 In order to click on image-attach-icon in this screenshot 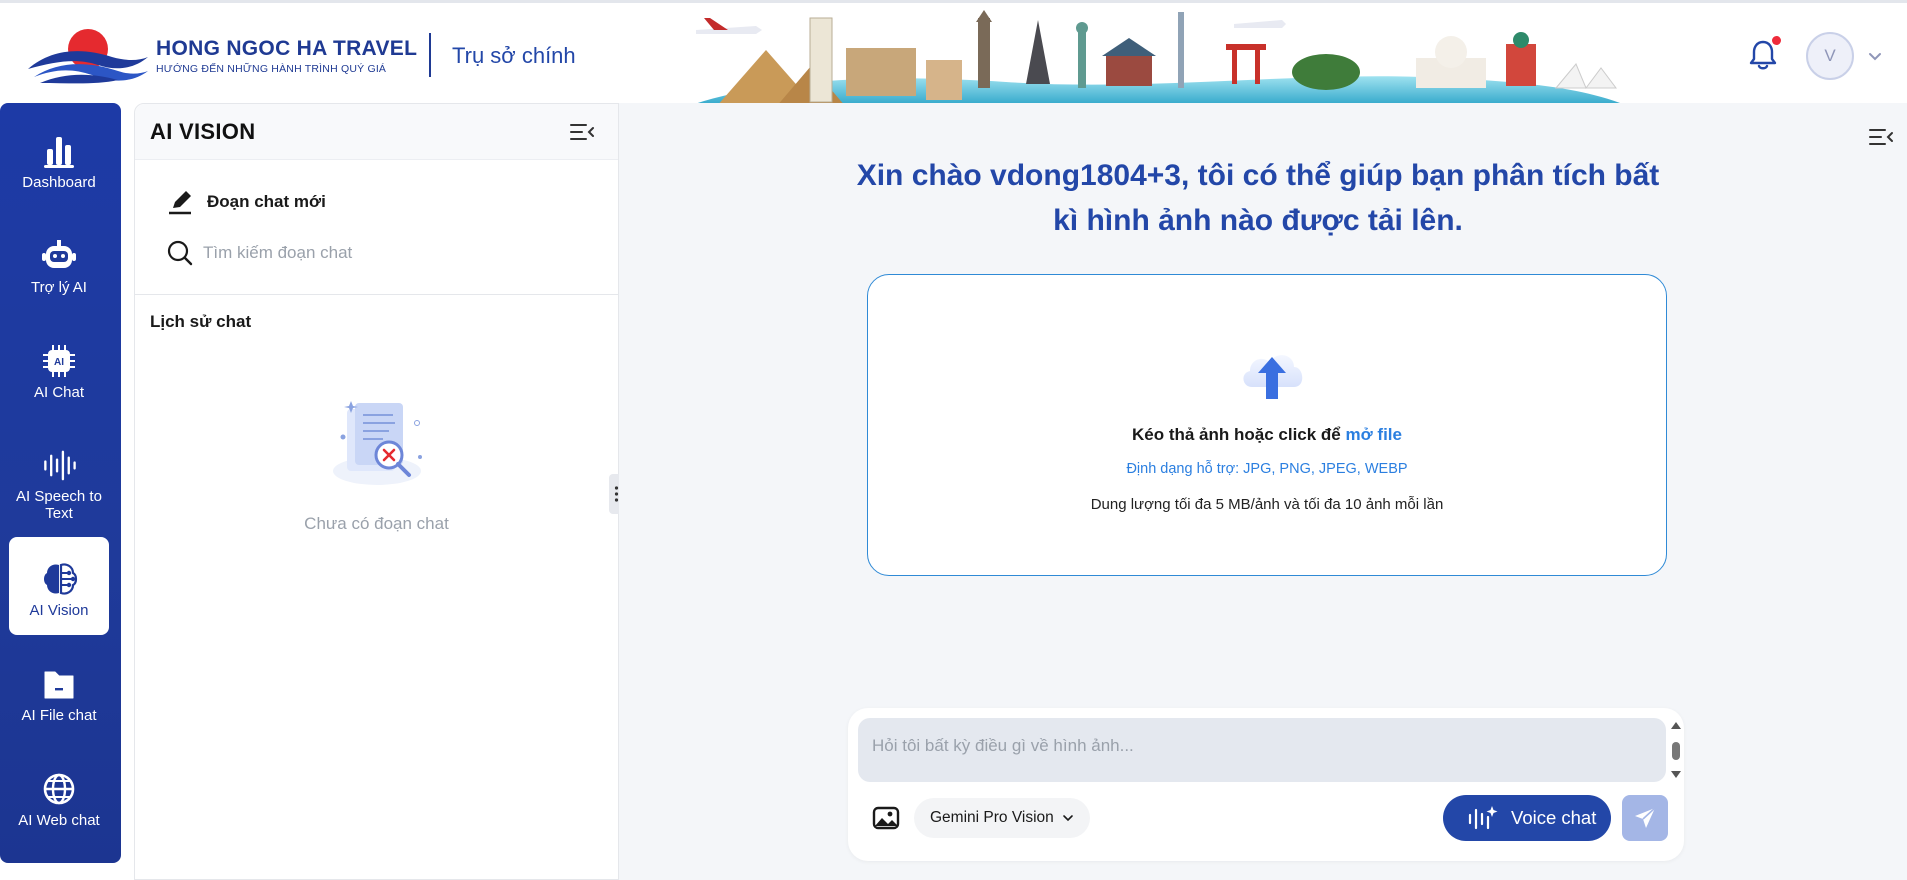, I will do `click(886, 818)`.